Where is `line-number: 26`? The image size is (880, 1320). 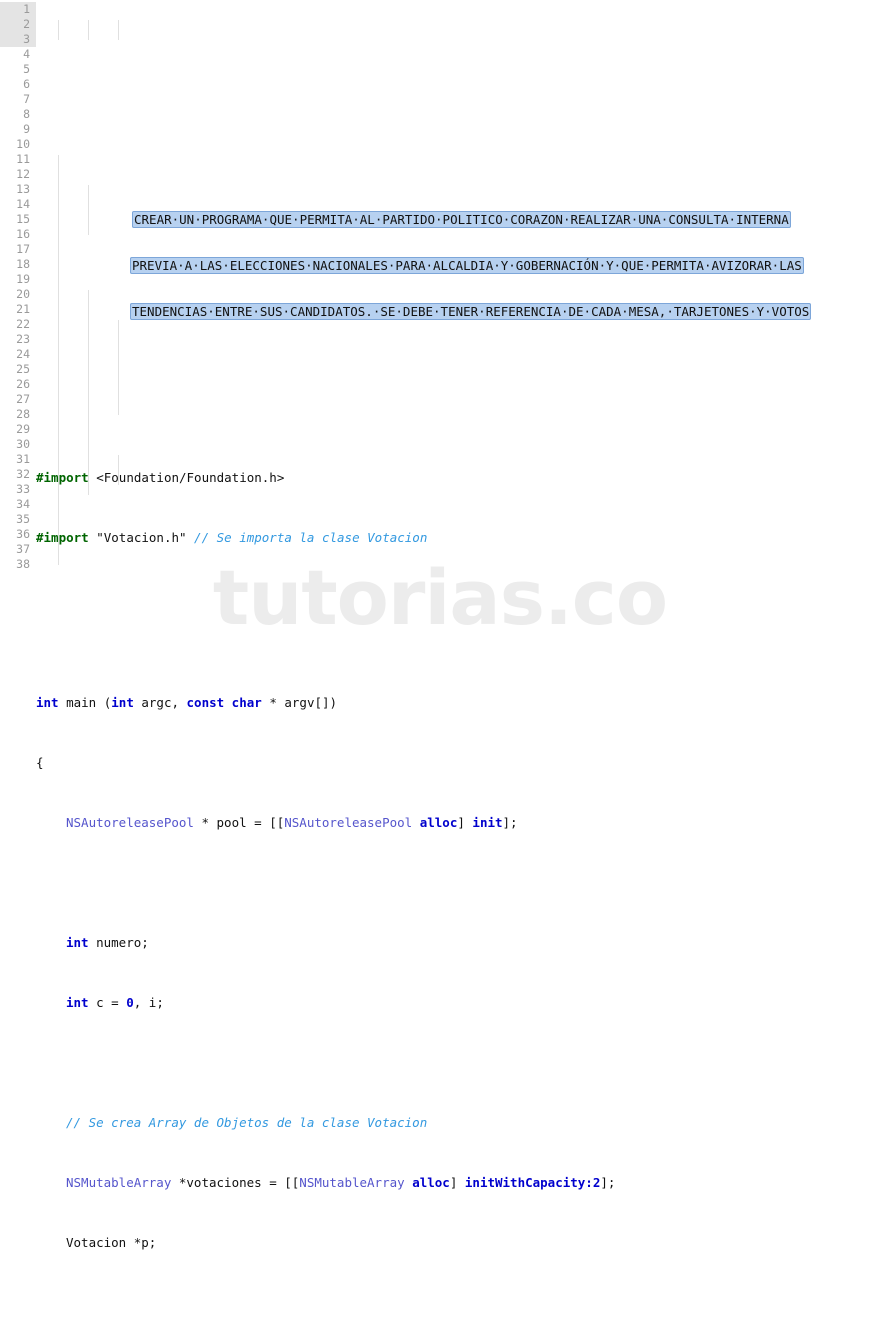 line-number: 26 is located at coordinates (23, 384).